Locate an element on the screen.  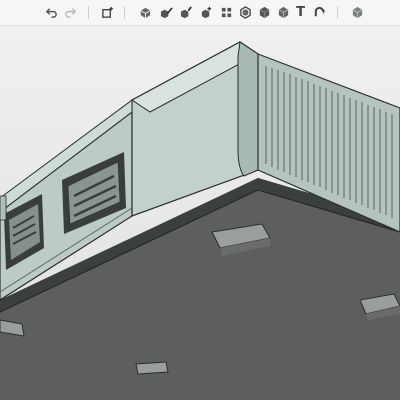
text-icon: T is located at coordinates (300, 12).